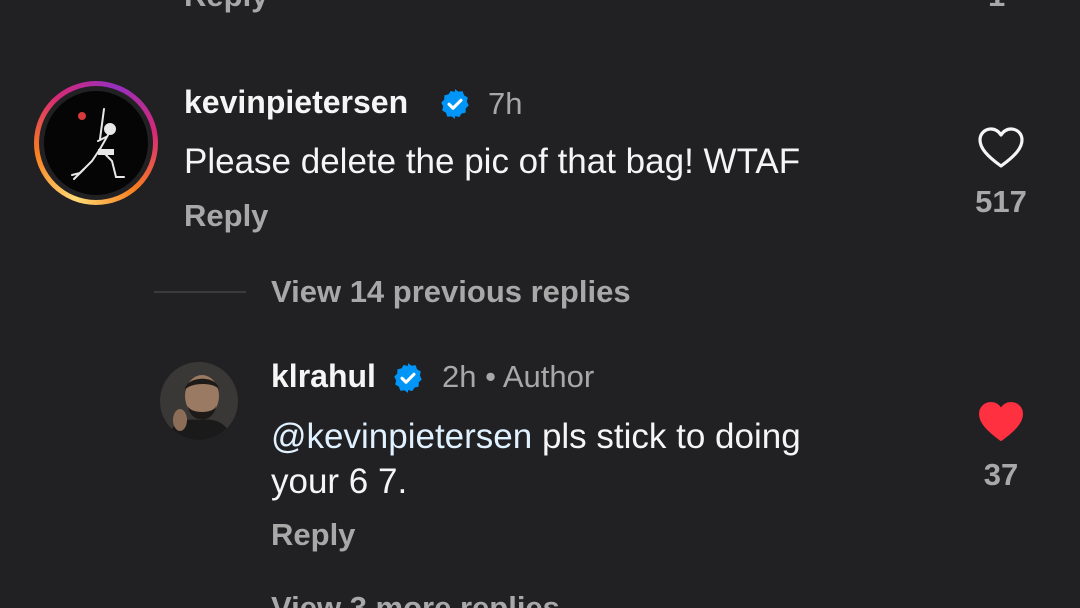 This screenshot has width=1080, height=608. What do you see at coordinates (1001, 474) in the screenshot?
I see `like-count: 37` at bounding box center [1001, 474].